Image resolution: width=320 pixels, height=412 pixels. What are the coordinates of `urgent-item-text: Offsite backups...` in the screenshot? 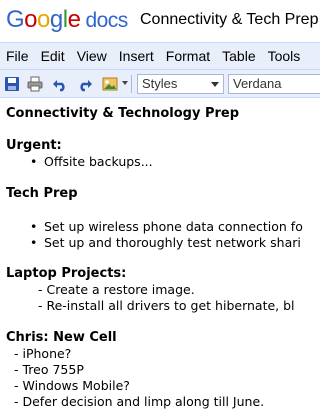 It's located at (98, 161).